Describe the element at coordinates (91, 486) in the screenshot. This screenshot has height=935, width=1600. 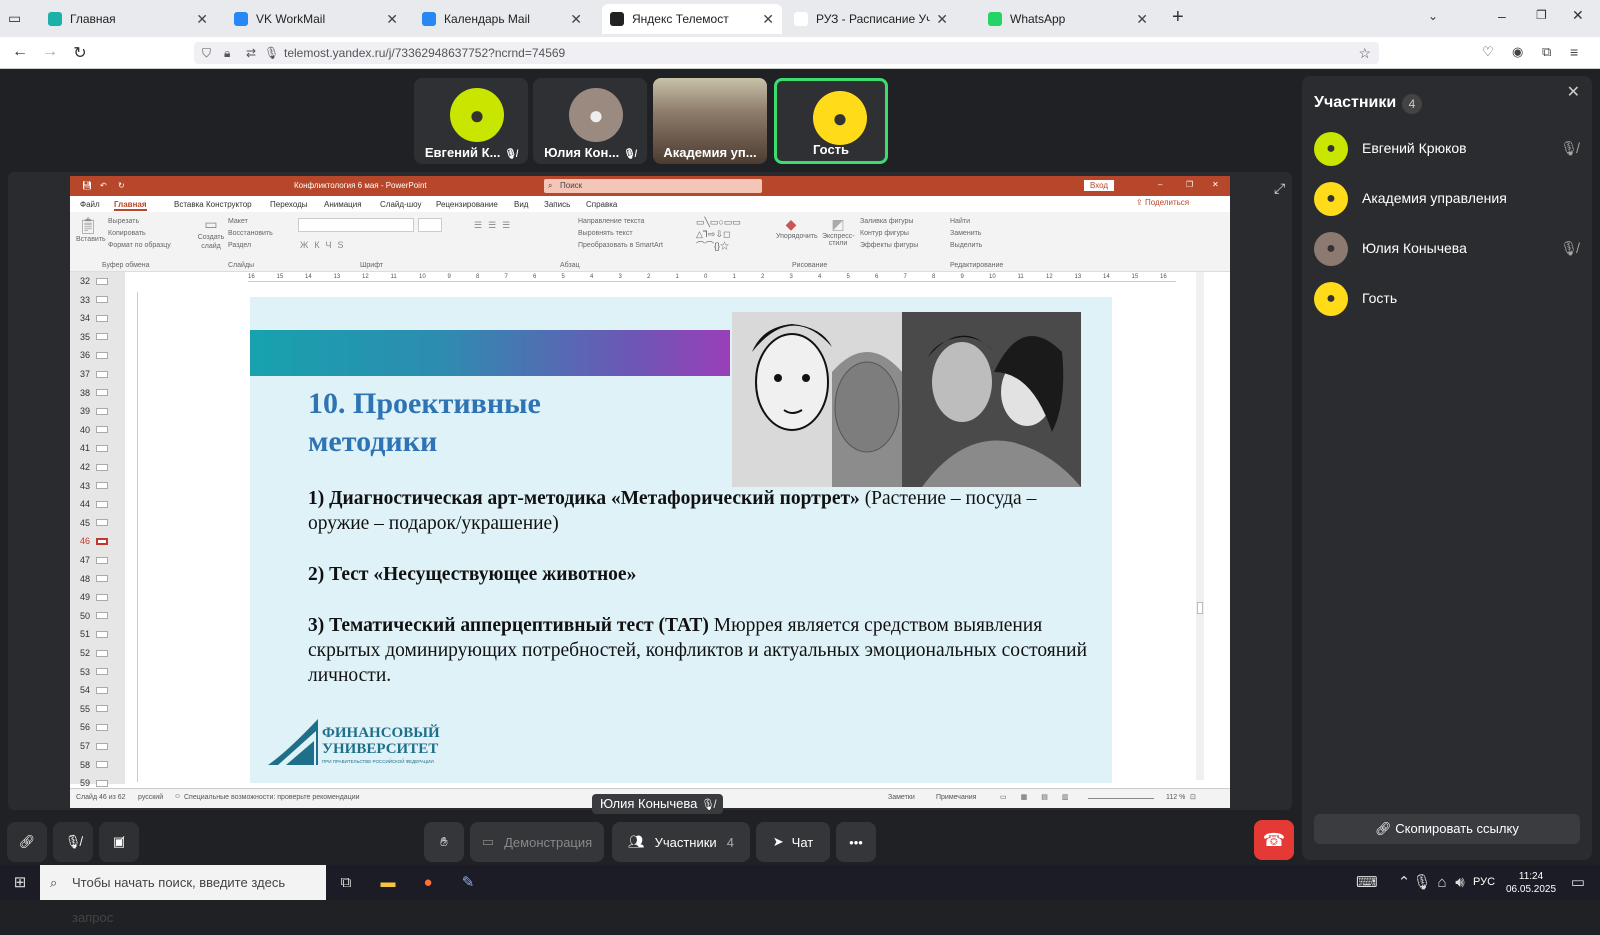
I see `slide-thumbnail: 43` at that location.